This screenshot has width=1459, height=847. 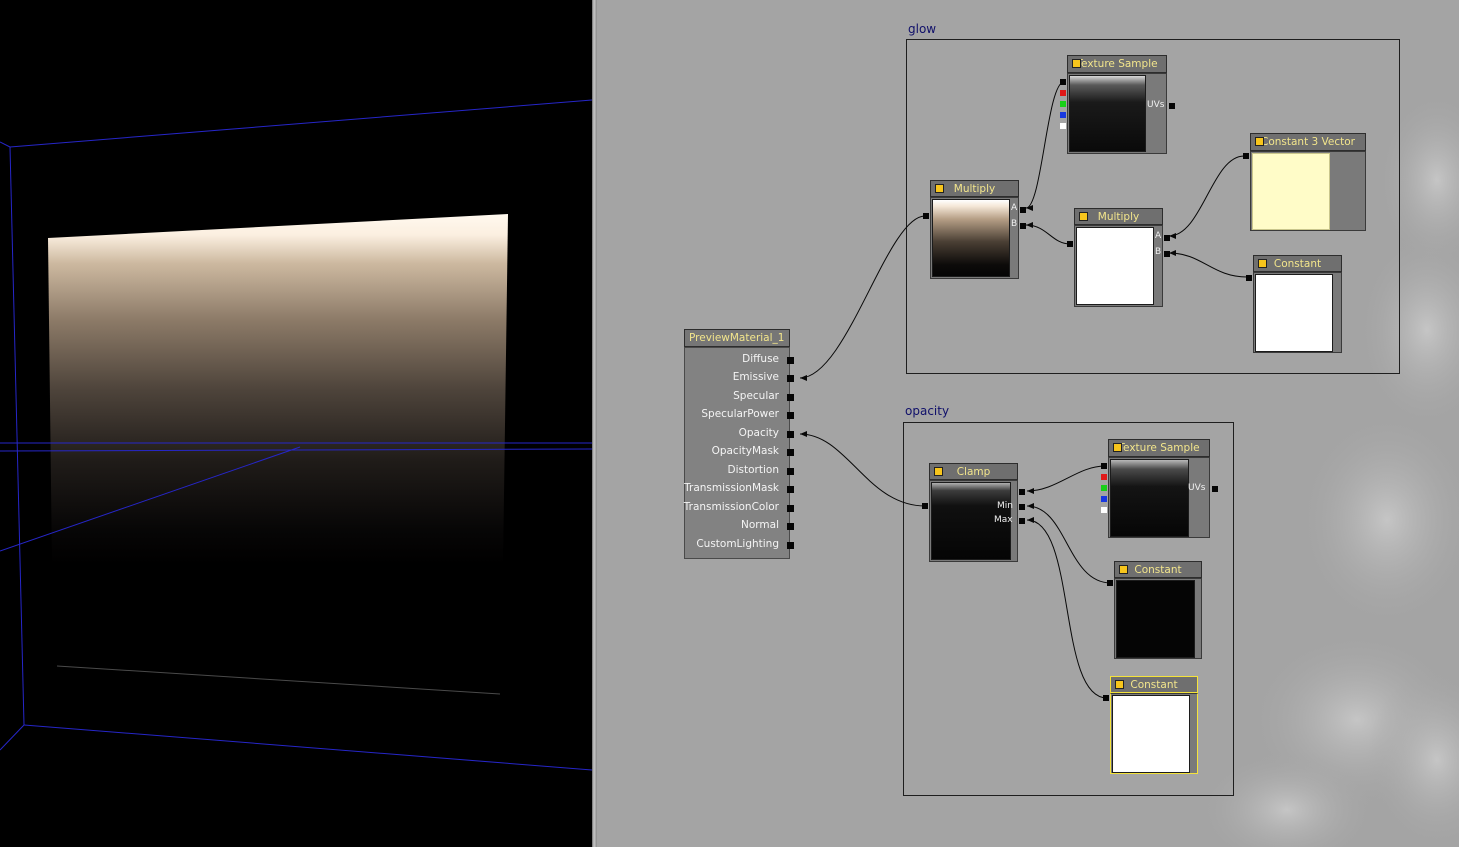 I want to click on customlighting-pin, so click(x=790, y=545).